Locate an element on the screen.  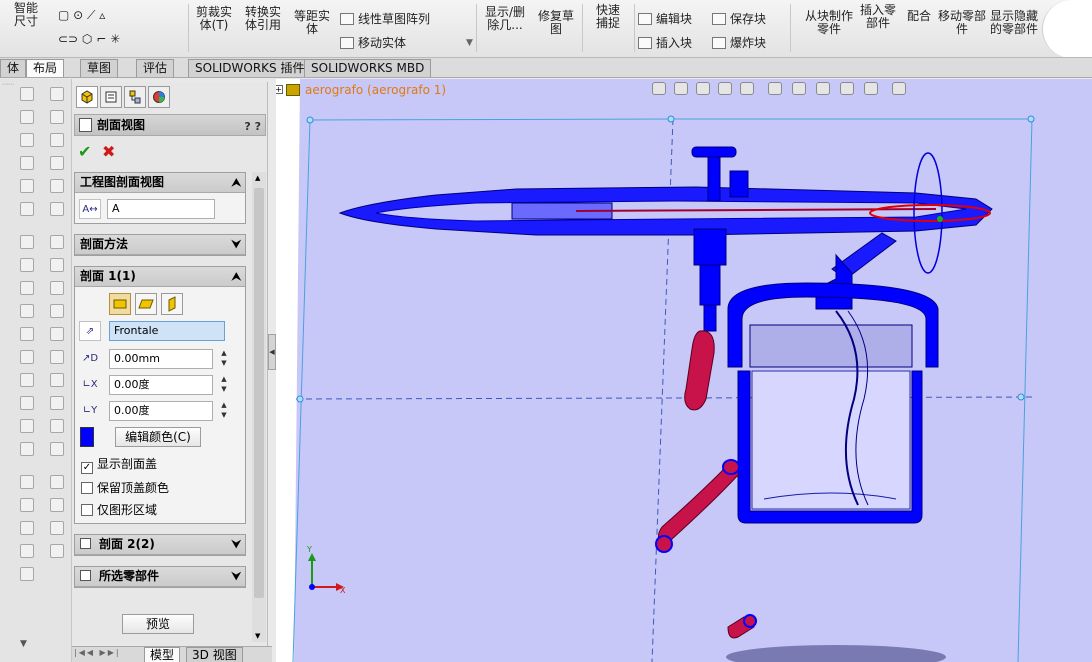
section-view-icon is located at coordinates (725, 88).